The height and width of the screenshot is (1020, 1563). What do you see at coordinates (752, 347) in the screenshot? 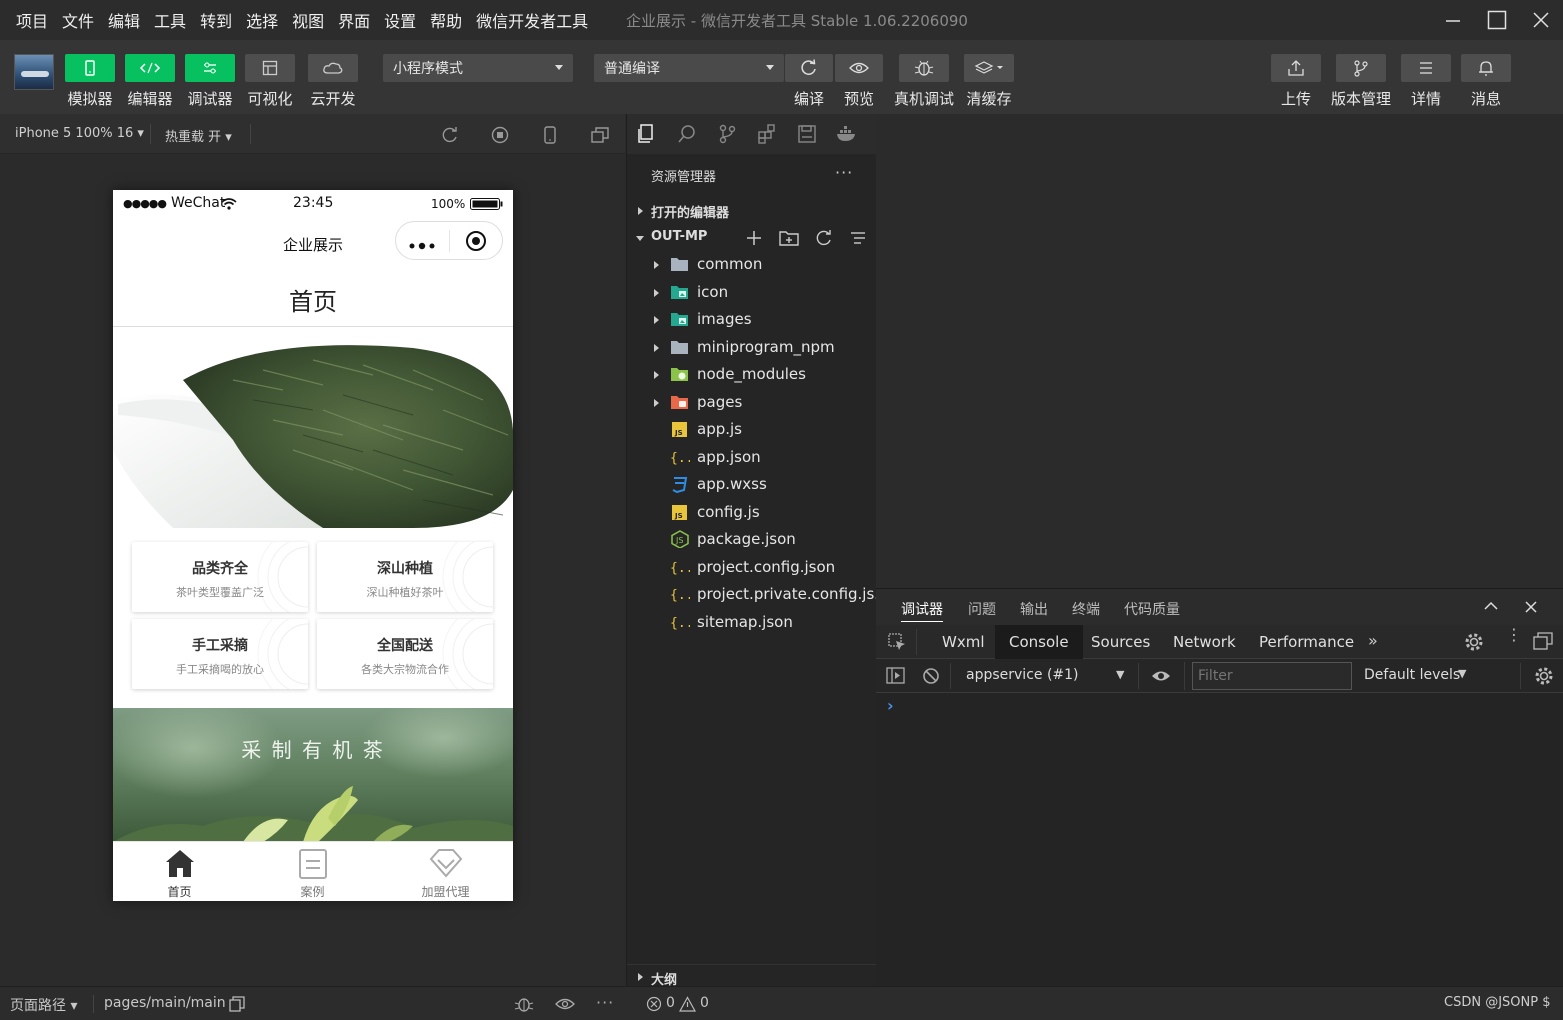
I see `folder-item: miniprogram_npm` at bounding box center [752, 347].